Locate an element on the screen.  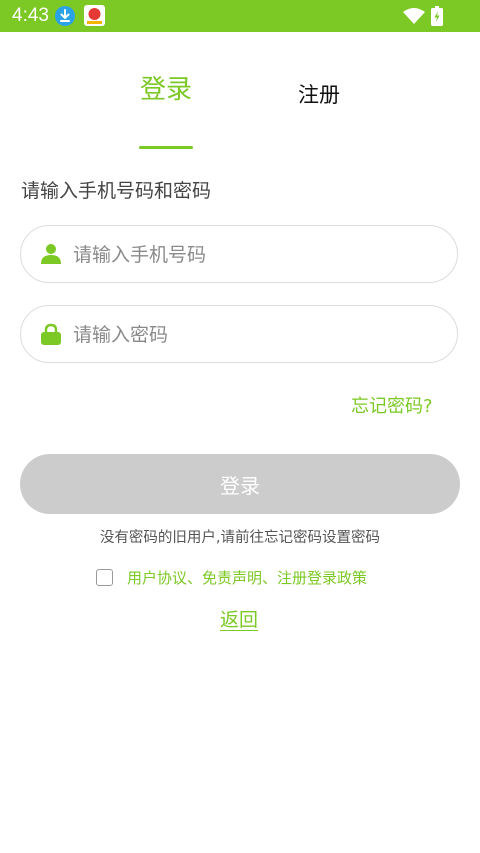
form-prompt: 请输入手机号码和密码 is located at coordinates (116, 191).